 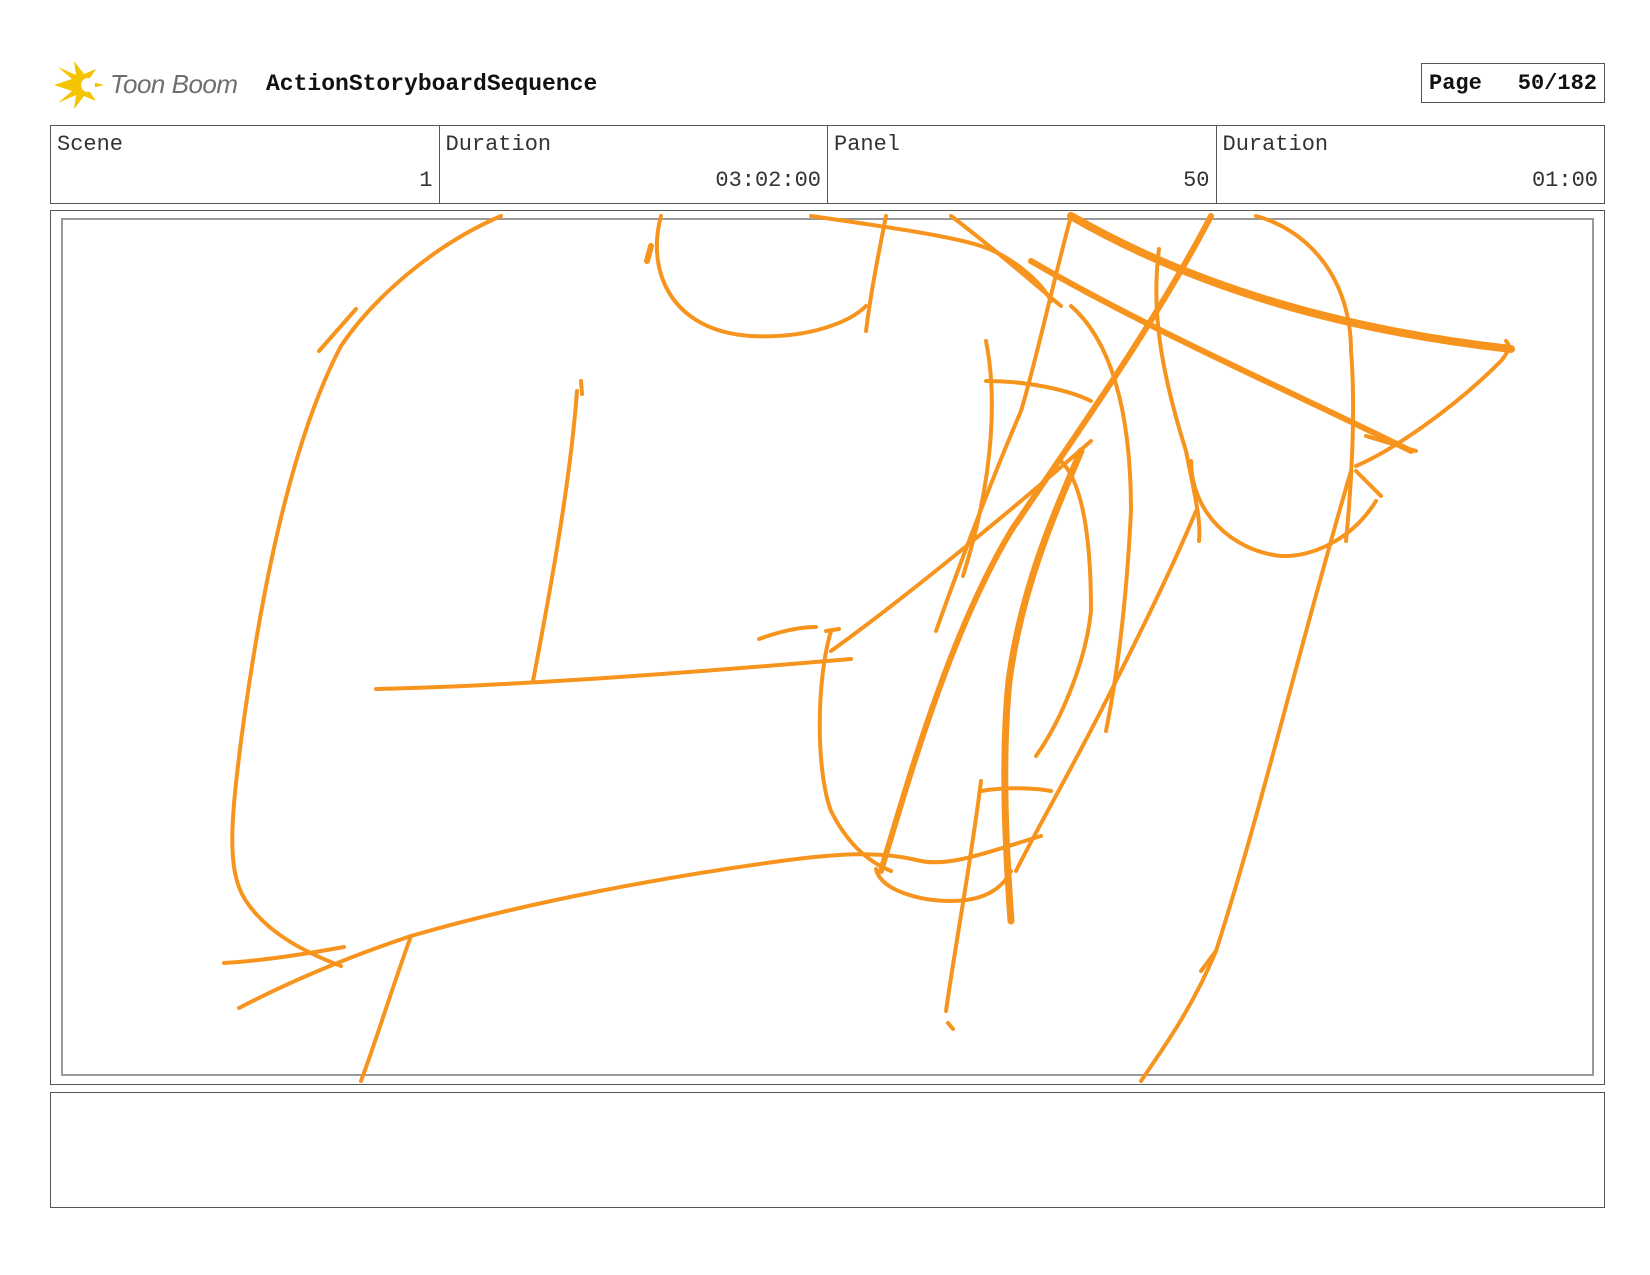 What do you see at coordinates (79, 85) in the screenshot?
I see `toon-boom-logo-icon` at bounding box center [79, 85].